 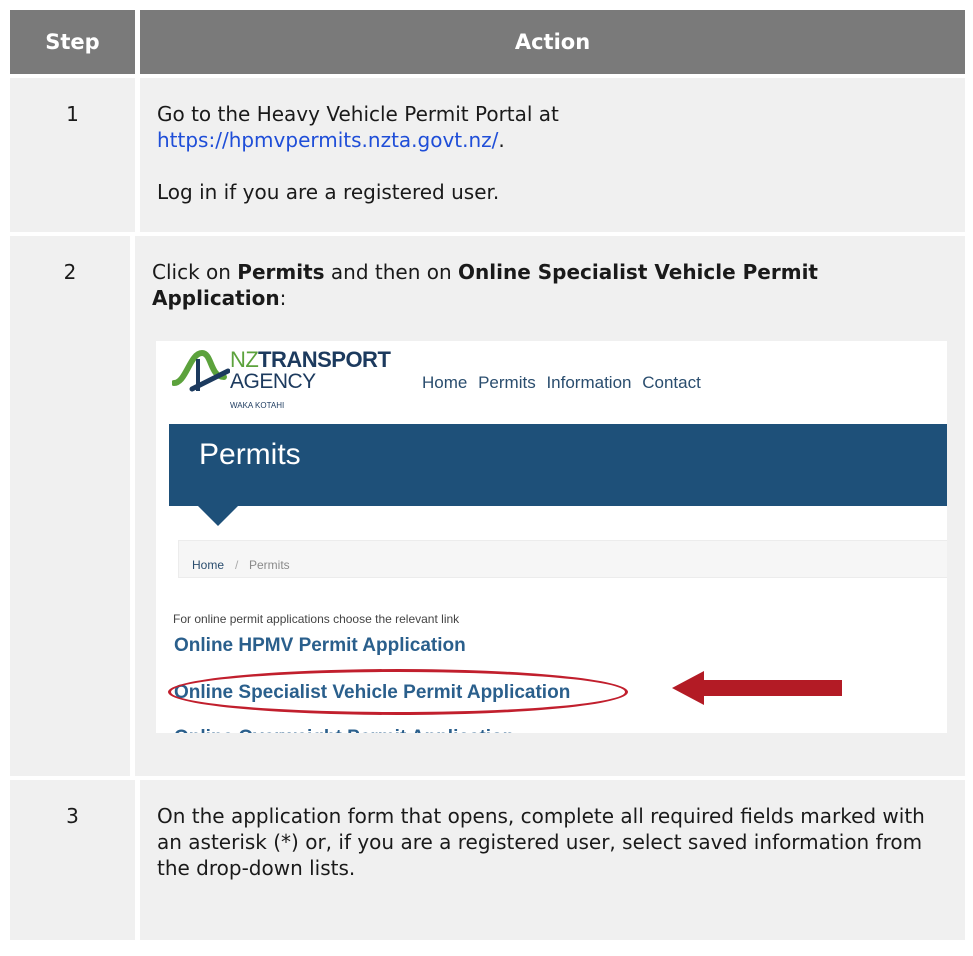 I want to click on step-text: Log in if you are a registered user., so click(x=328, y=192).